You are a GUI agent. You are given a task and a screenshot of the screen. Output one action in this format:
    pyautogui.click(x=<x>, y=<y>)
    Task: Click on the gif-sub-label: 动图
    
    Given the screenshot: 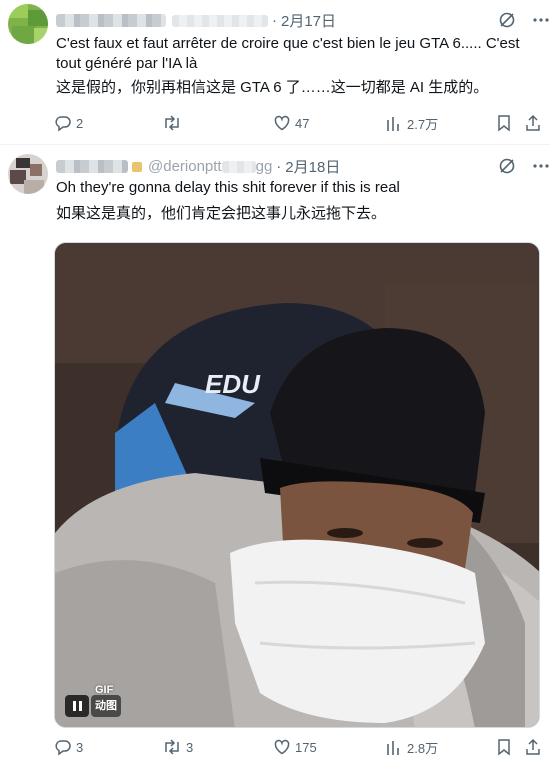 What is the action you would take?
    pyautogui.click(x=106, y=706)
    